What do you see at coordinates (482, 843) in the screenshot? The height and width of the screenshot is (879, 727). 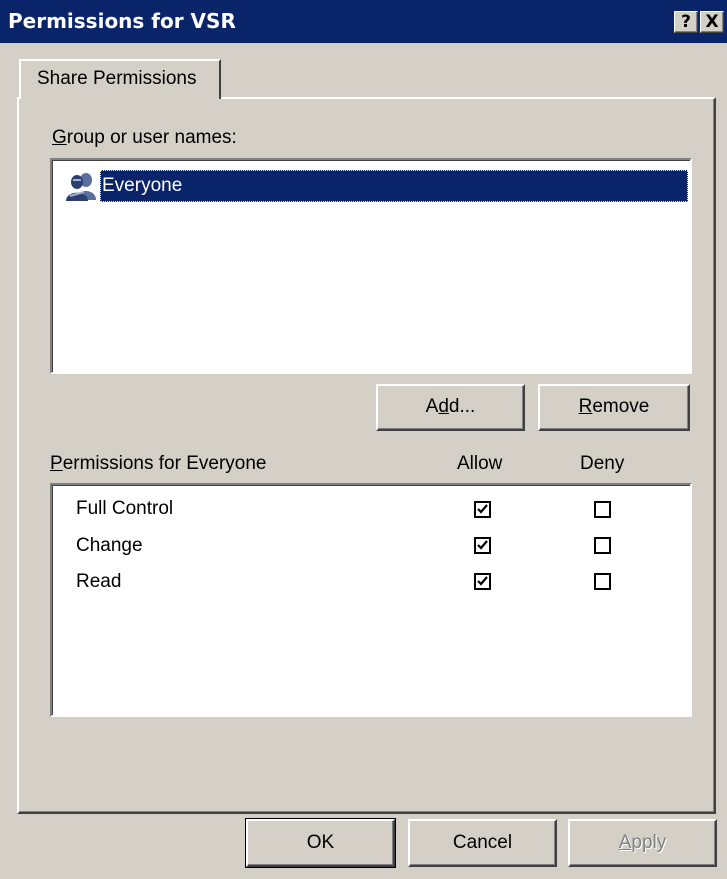 I see `cancel-button: Cancel` at bounding box center [482, 843].